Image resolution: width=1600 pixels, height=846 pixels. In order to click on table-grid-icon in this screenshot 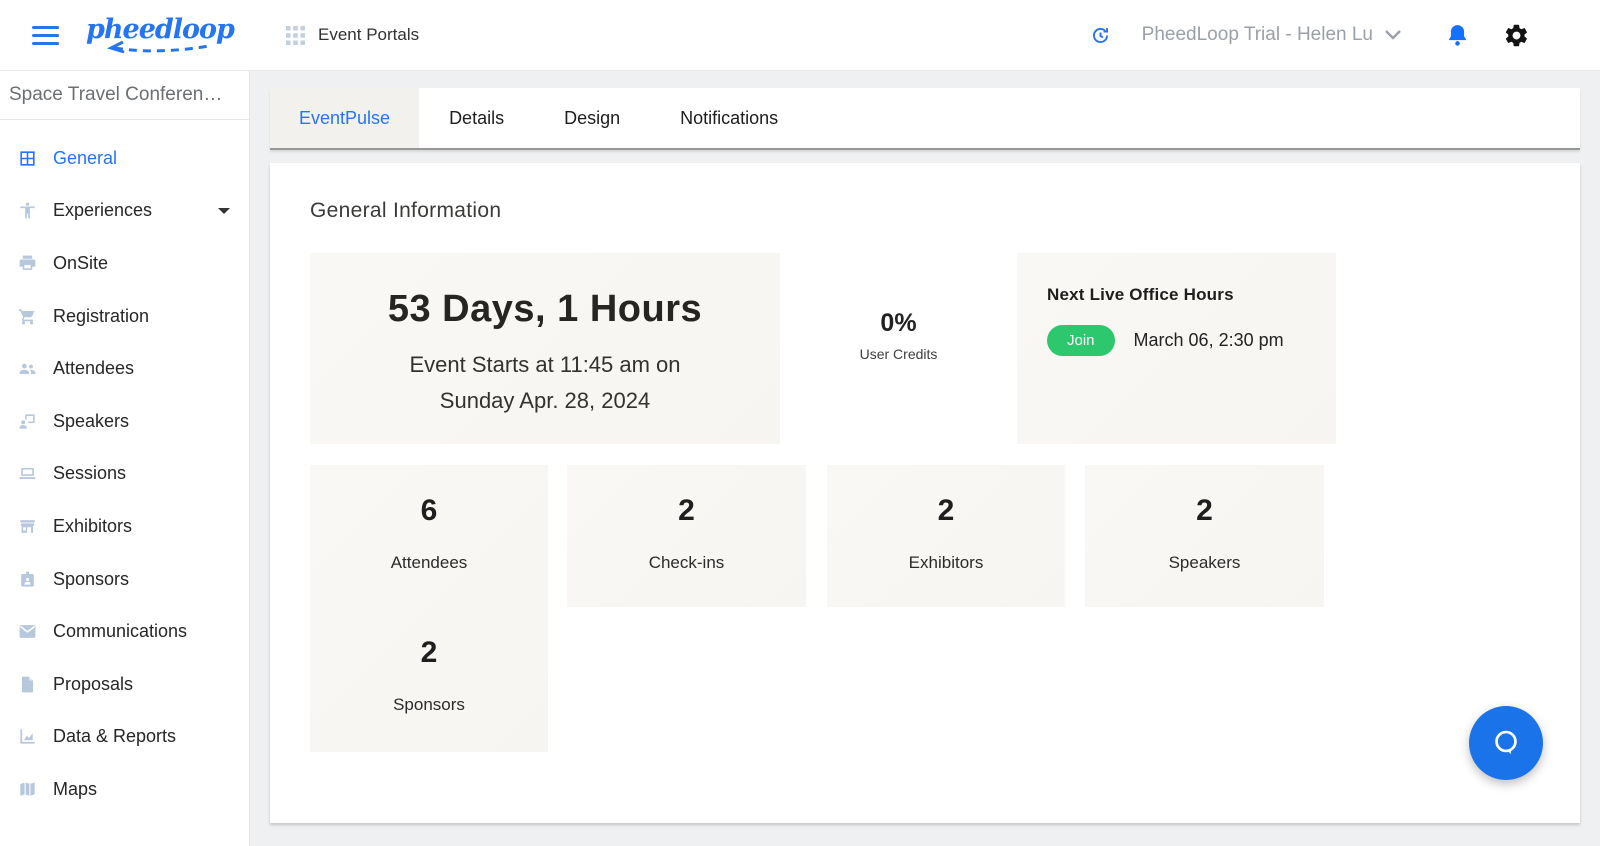, I will do `click(27, 158)`.